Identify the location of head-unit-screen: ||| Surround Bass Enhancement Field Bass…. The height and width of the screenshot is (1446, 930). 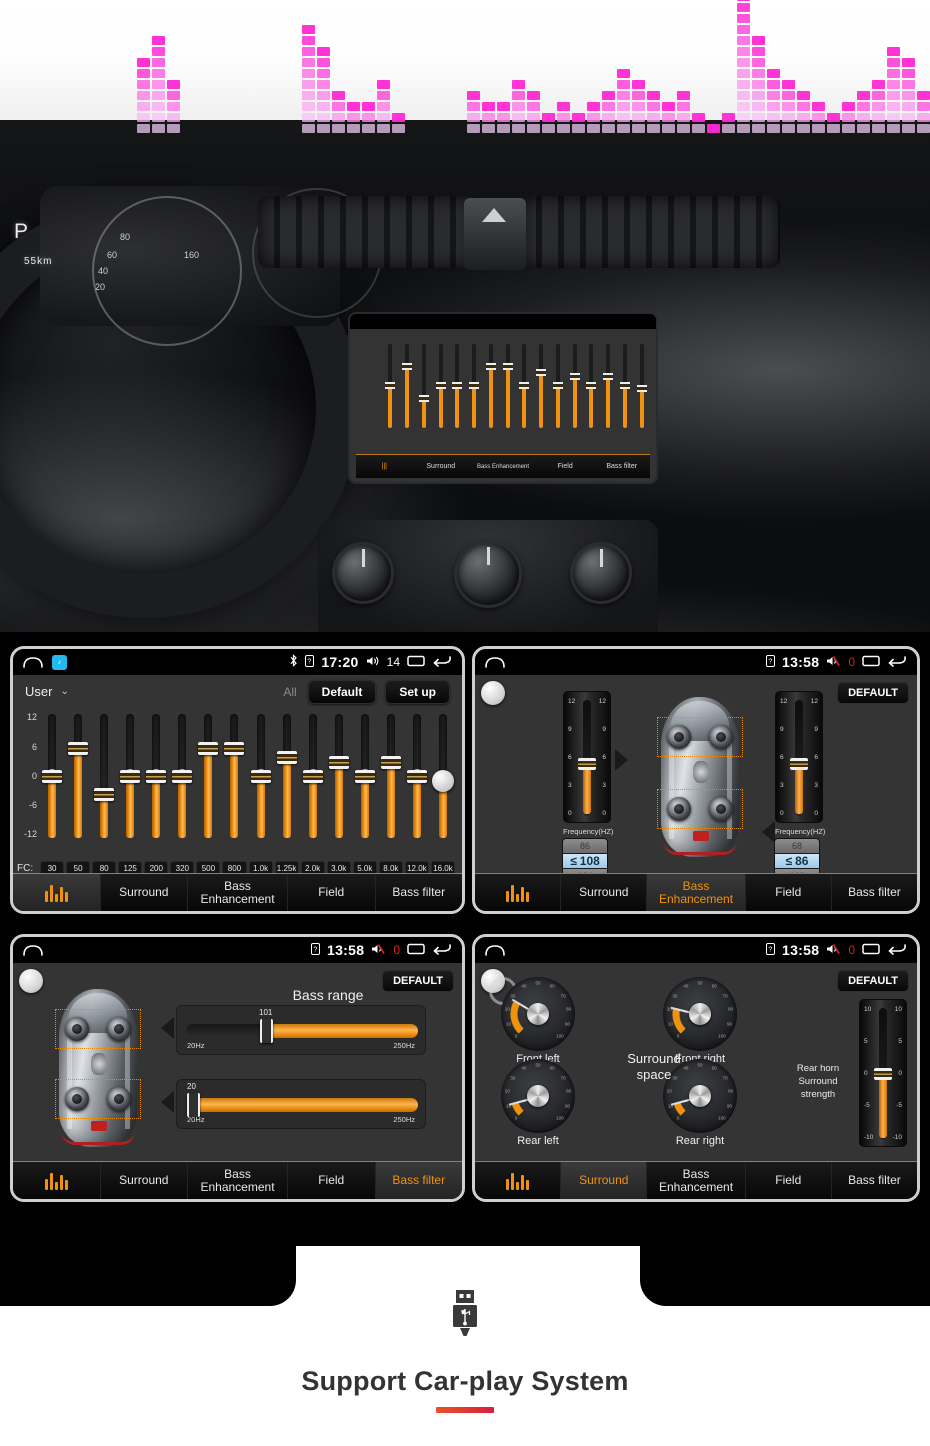
(503, 398).